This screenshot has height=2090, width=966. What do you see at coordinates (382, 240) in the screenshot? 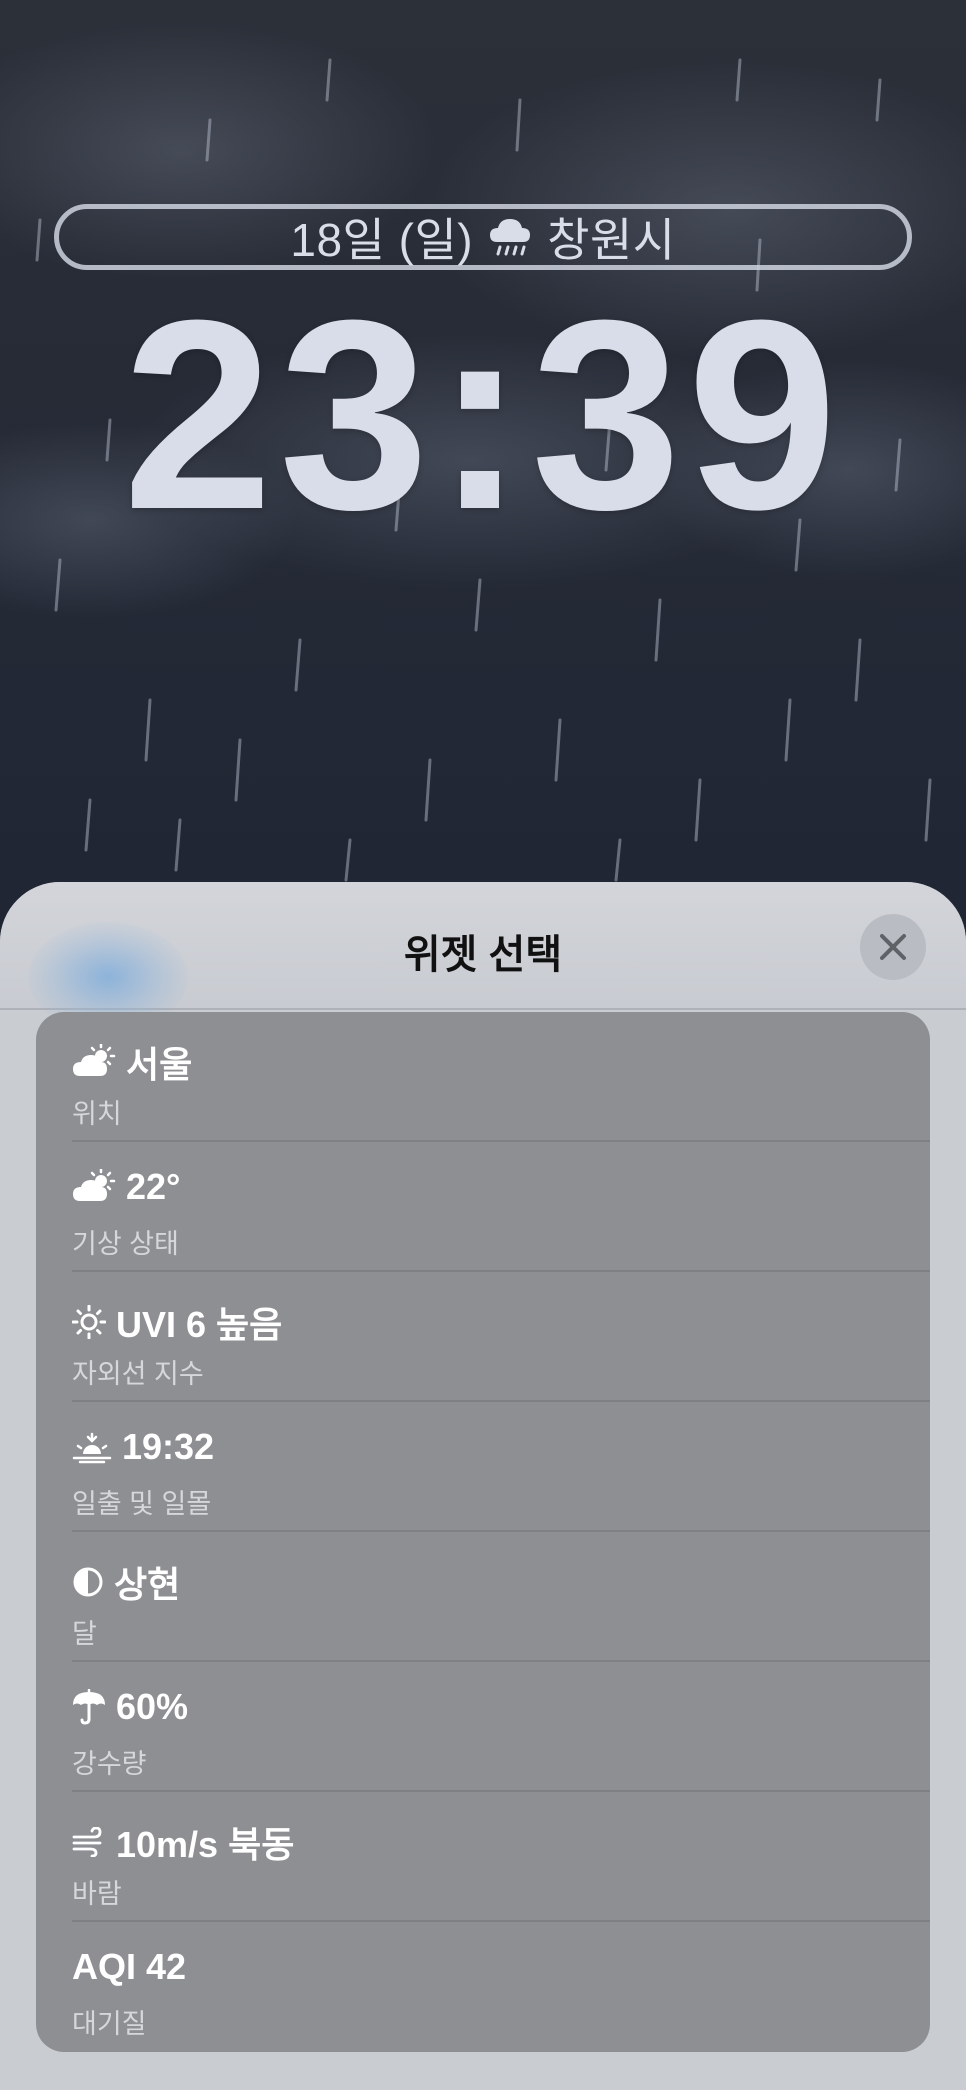
I see `date-label: 18일 (일)` at bounding box center [382, 240].